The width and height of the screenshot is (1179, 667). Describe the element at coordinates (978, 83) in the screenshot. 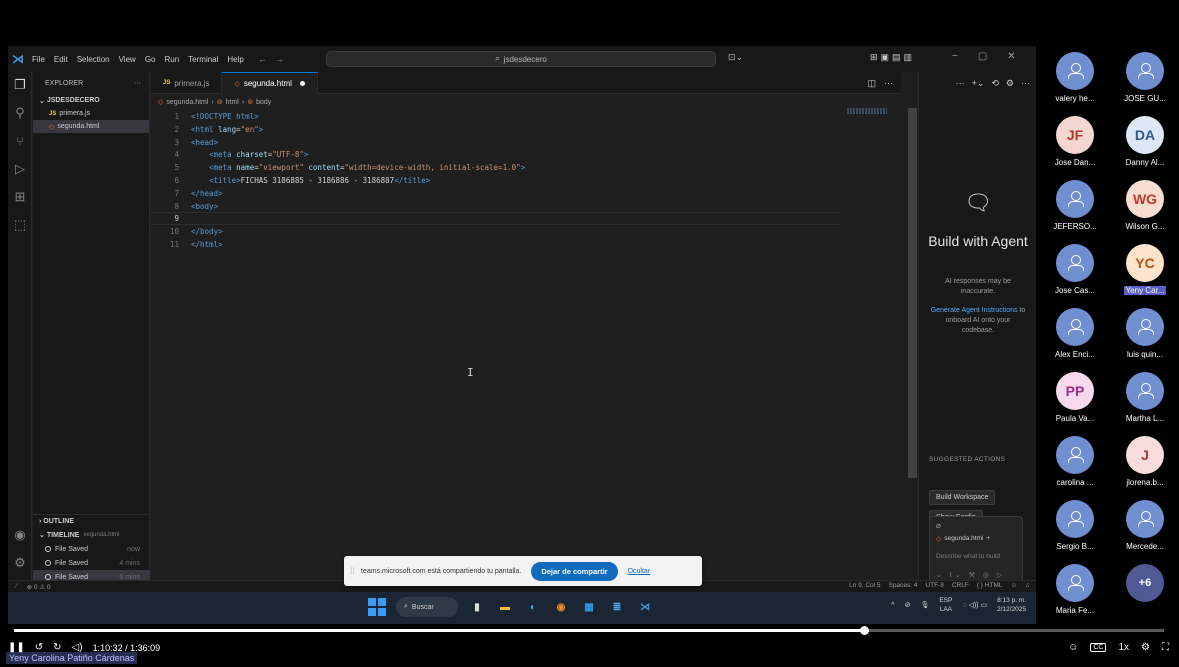

I see `new-chat-icon: +⌄` at that location.